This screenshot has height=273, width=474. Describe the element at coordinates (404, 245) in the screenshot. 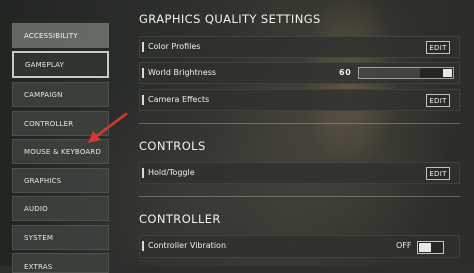

I see `vibration-state-label: OFF` at that location.